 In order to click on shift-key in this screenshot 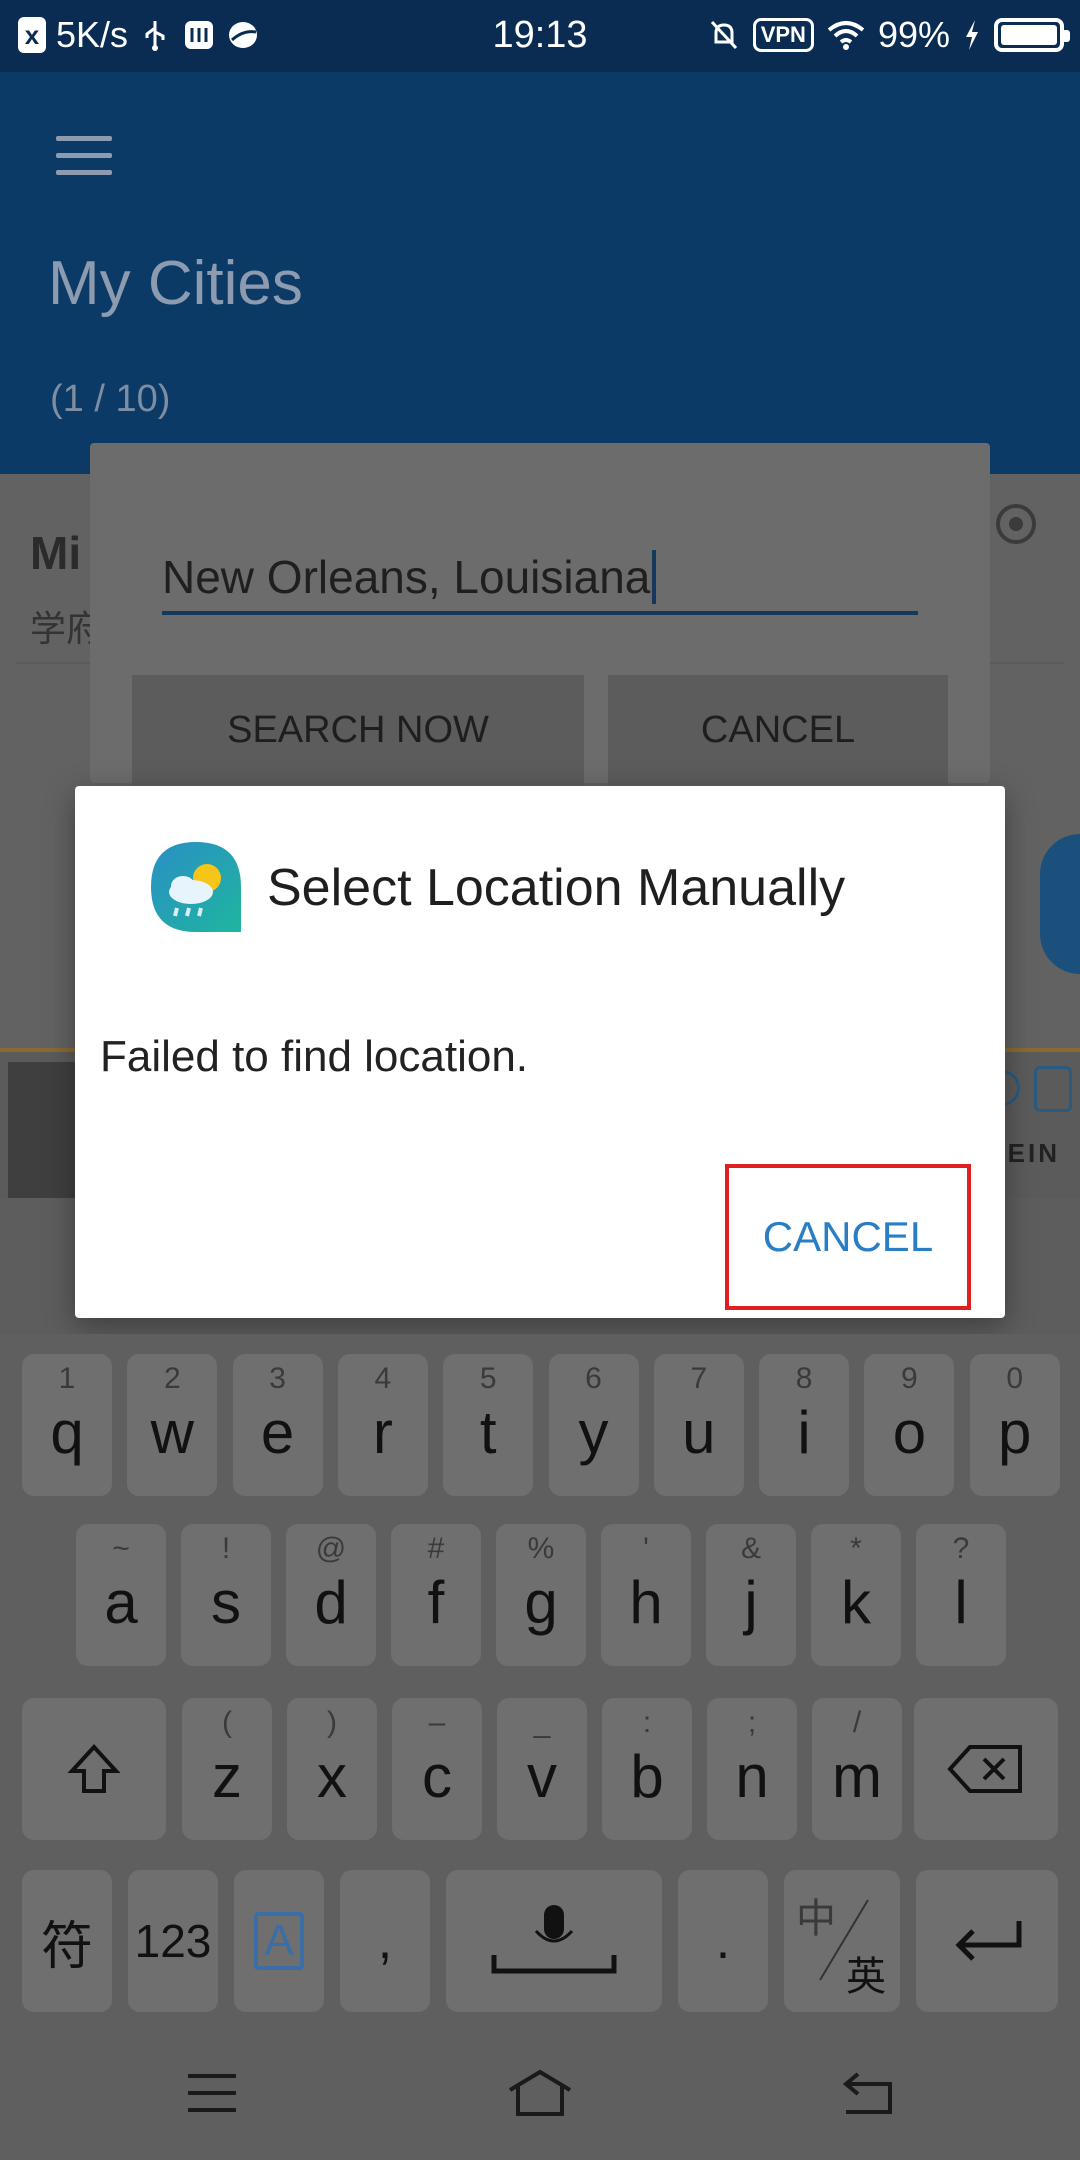, I will do `click(94, 1769)`.